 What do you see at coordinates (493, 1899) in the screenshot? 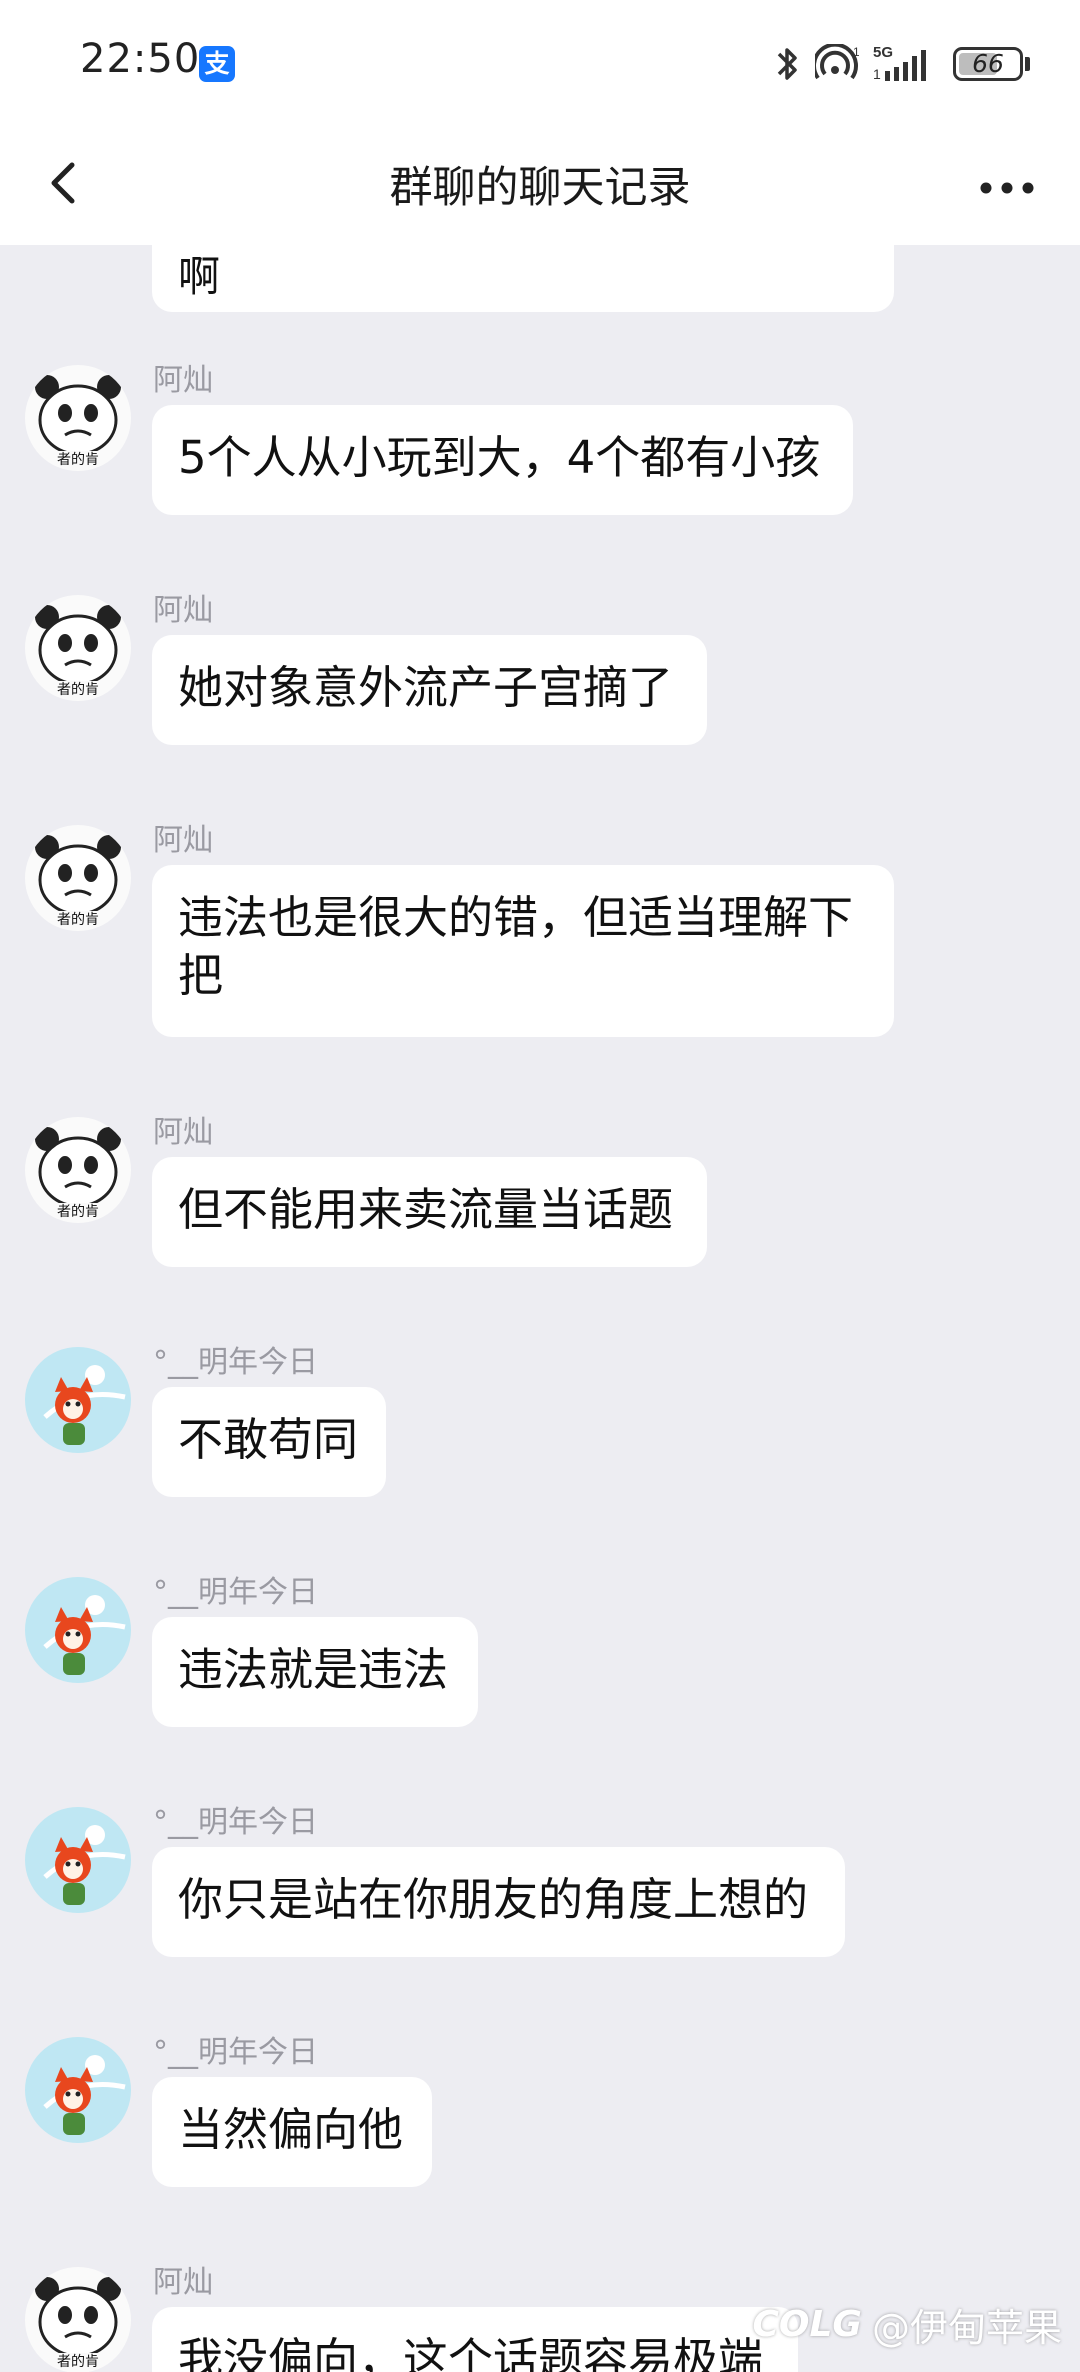
I see `message-text: 你只是站在你朋友的角度上想的` at bounding box center [493, 1899].